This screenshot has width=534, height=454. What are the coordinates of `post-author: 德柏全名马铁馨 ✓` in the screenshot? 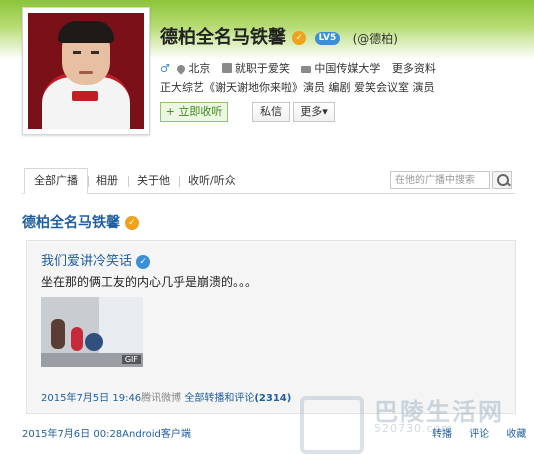 It's located at (80, 222).